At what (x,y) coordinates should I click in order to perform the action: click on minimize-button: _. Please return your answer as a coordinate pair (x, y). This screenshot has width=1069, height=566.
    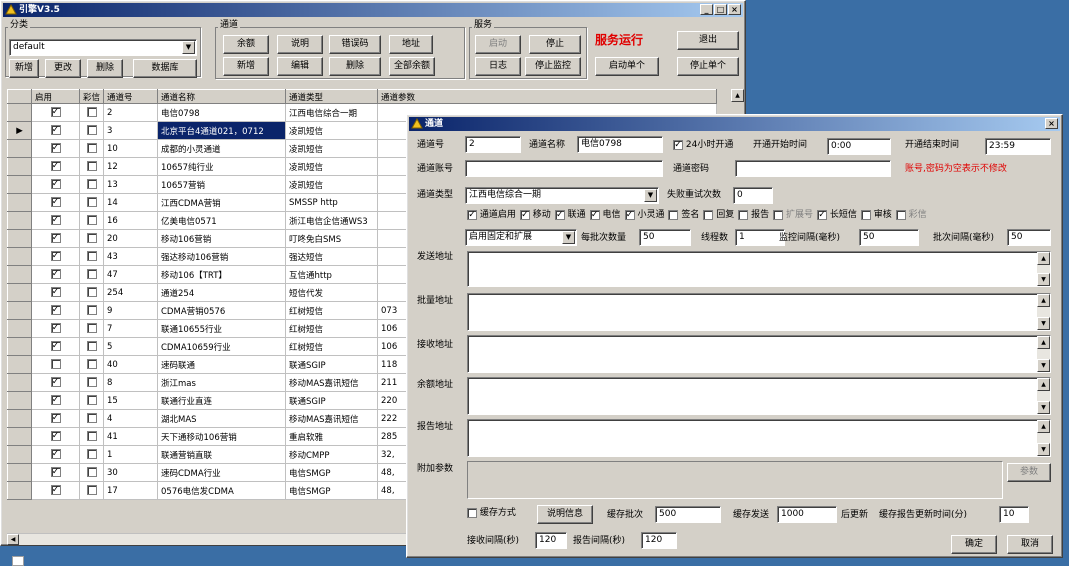
    Looking at the image, I should click on (706, 9).